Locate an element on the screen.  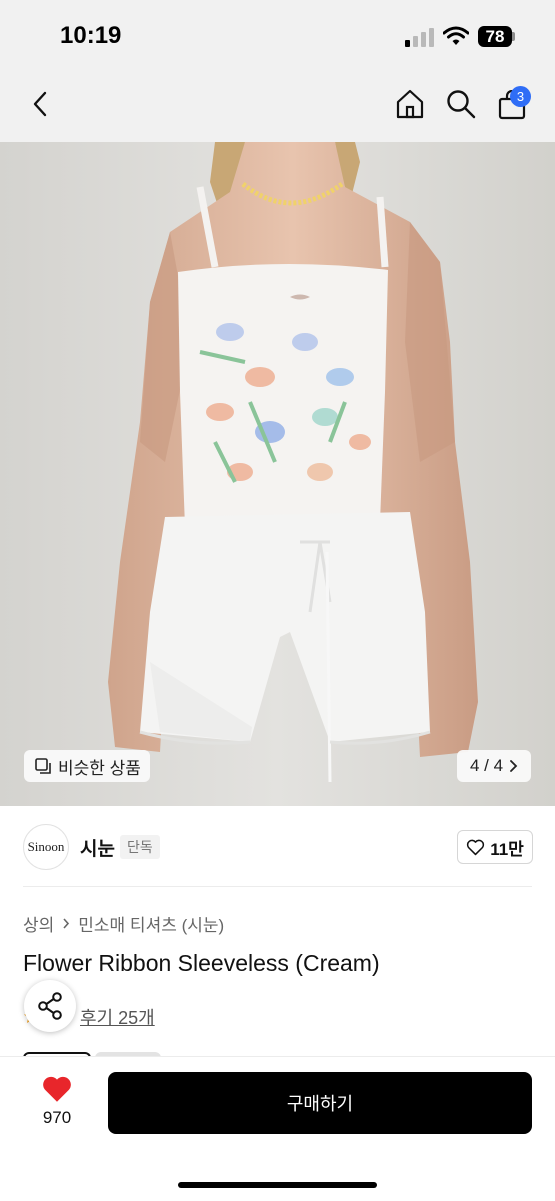
battery-cap is located at coordinates (513, 36).